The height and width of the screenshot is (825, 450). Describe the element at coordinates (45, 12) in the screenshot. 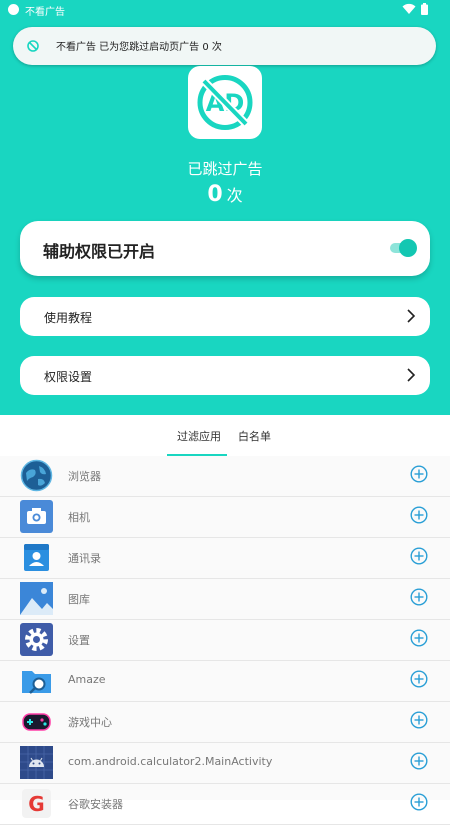

I see `status-app-title: 不看广告` at that location.